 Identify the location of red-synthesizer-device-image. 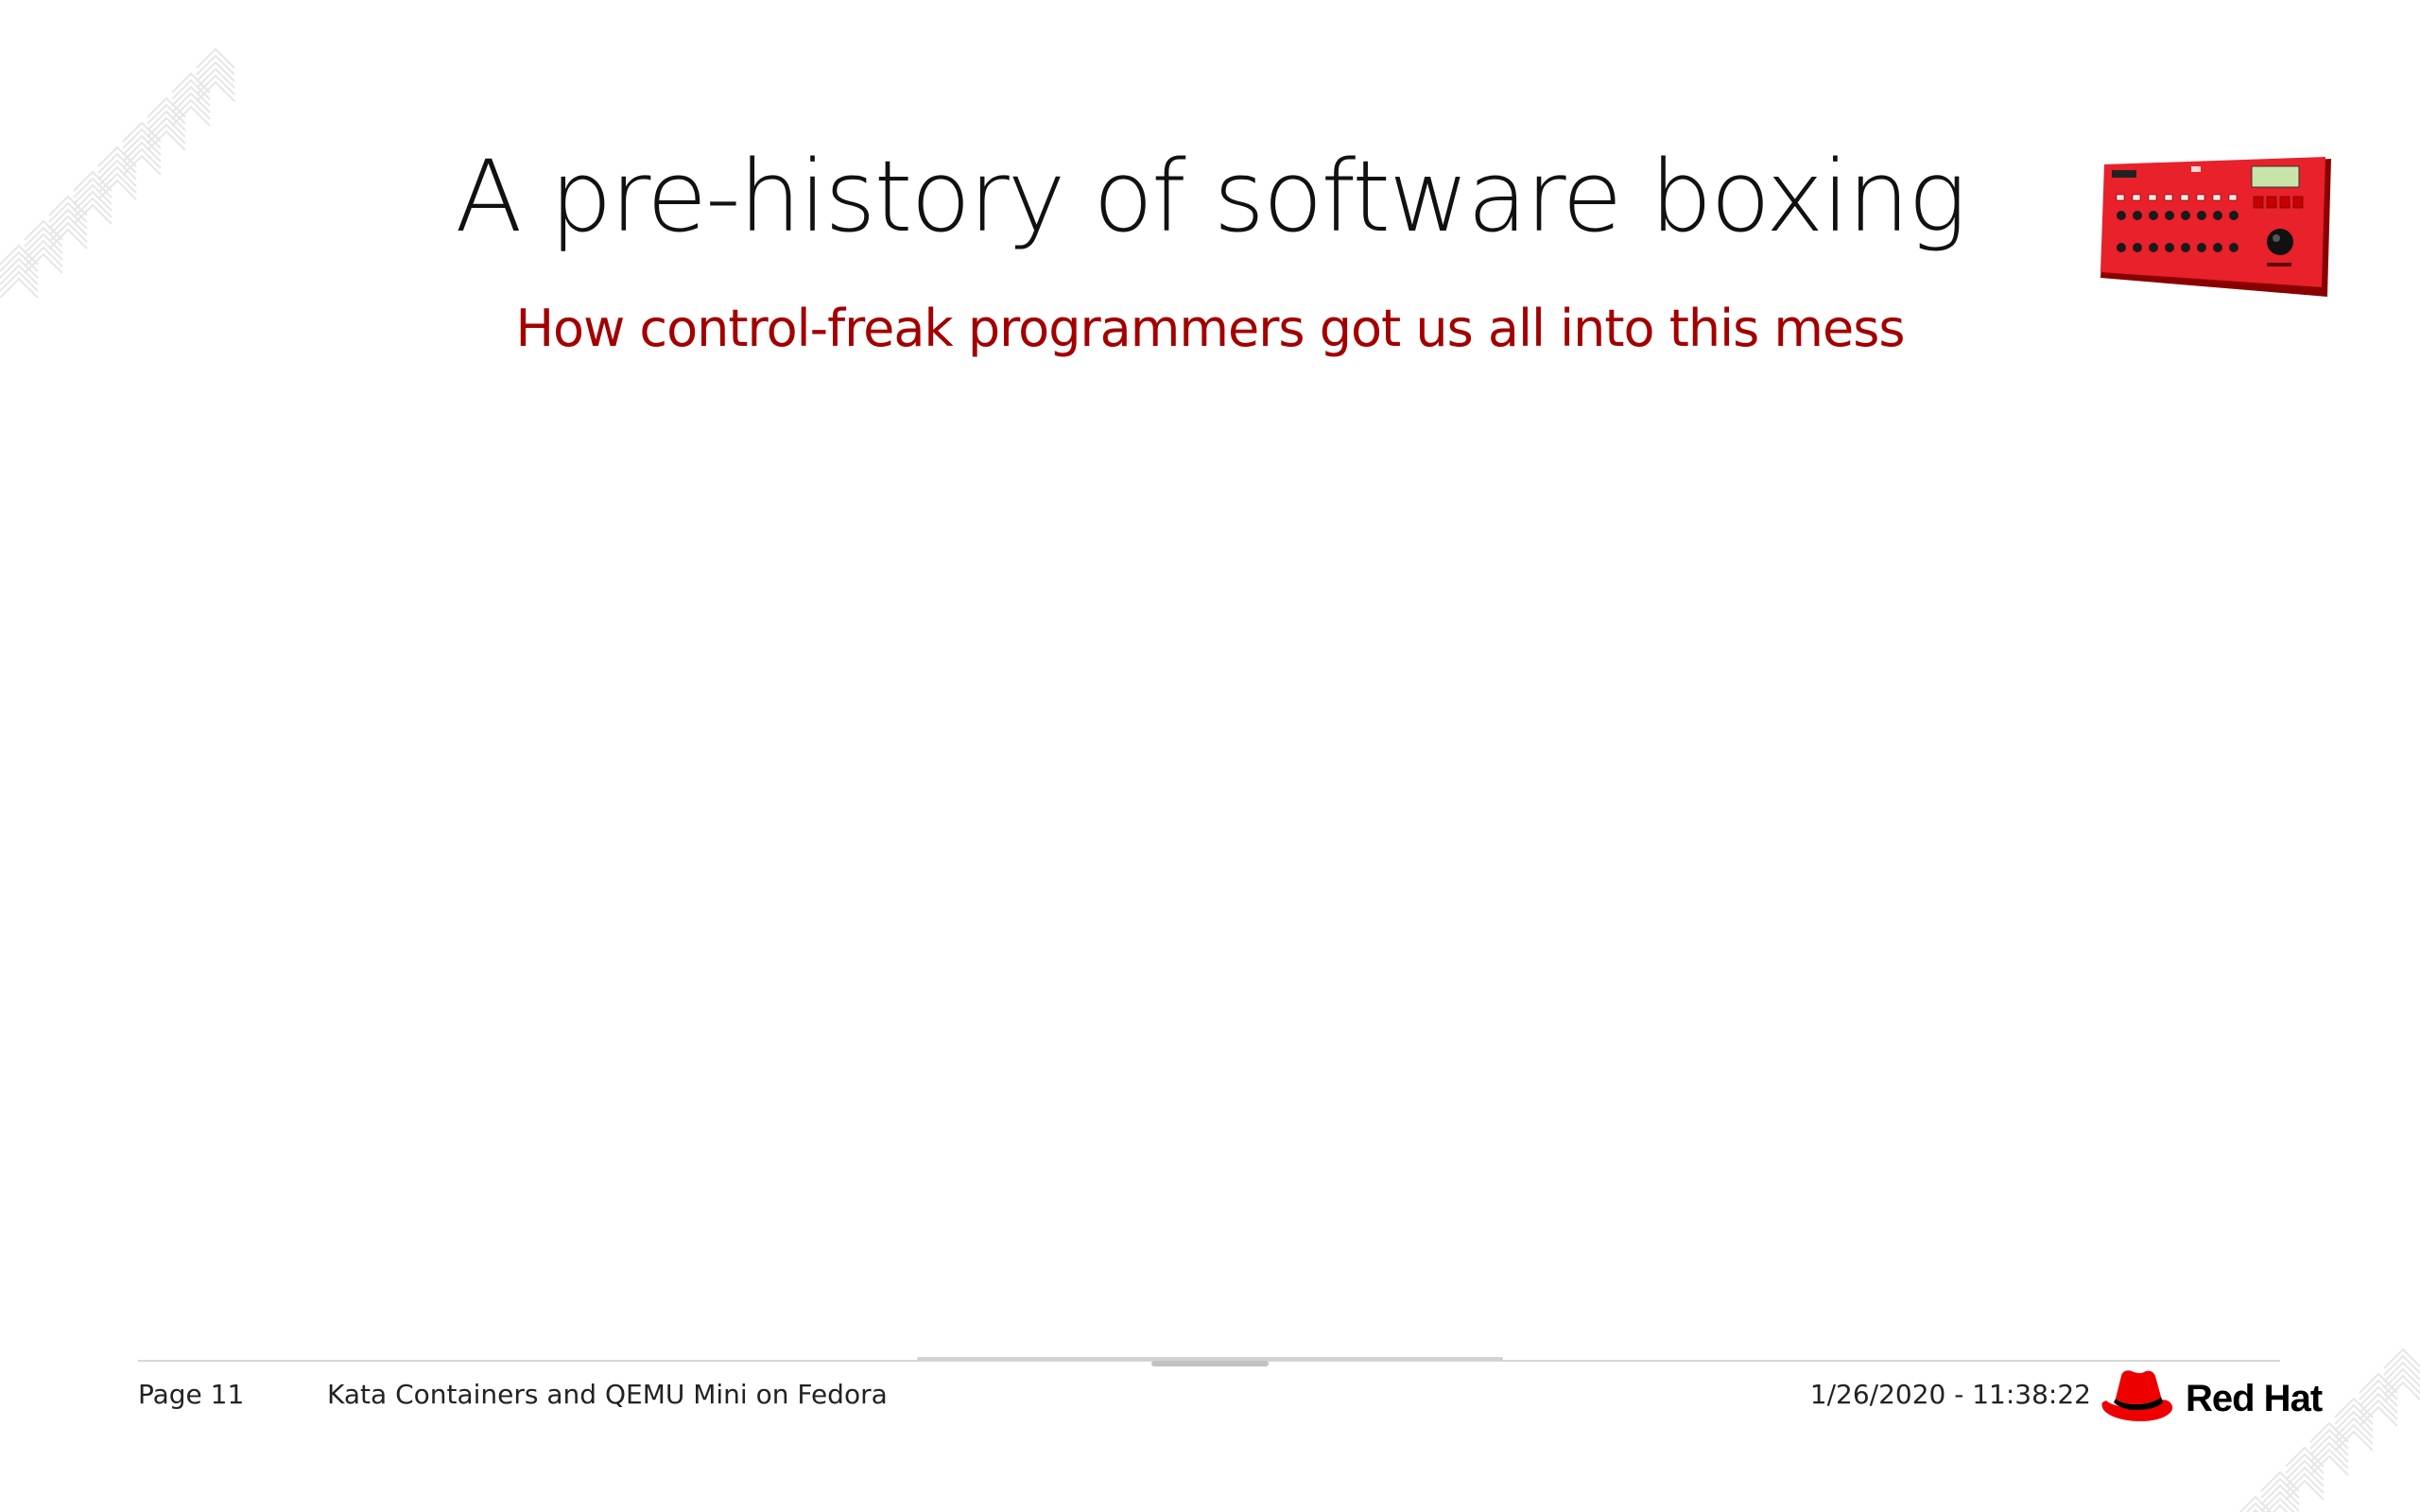
(2215, 227).